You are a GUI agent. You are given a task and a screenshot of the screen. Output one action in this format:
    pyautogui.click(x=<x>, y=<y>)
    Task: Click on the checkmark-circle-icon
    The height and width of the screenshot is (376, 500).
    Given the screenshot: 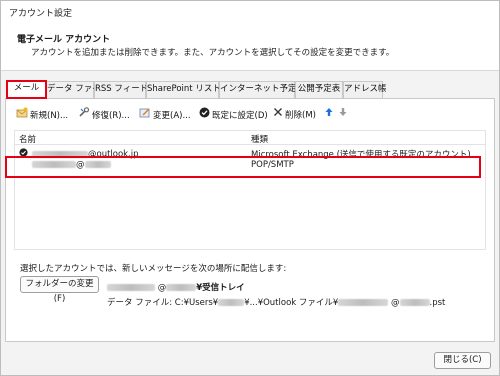 What is the action you would take?
    pyautogui.click(x=204, y=115)
    